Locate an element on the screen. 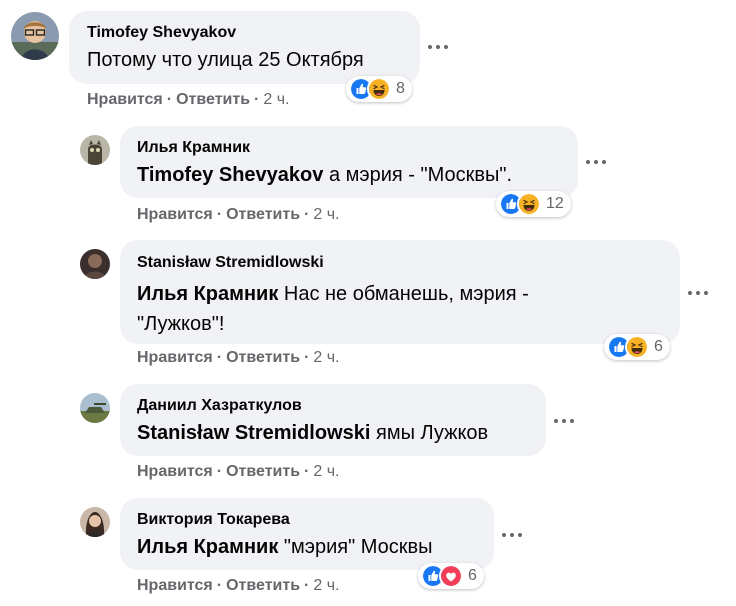 The height and width of the screenshot is (606, 736). comment-text: Потому что улица 25 Октября is located at coordinates (225, 60).